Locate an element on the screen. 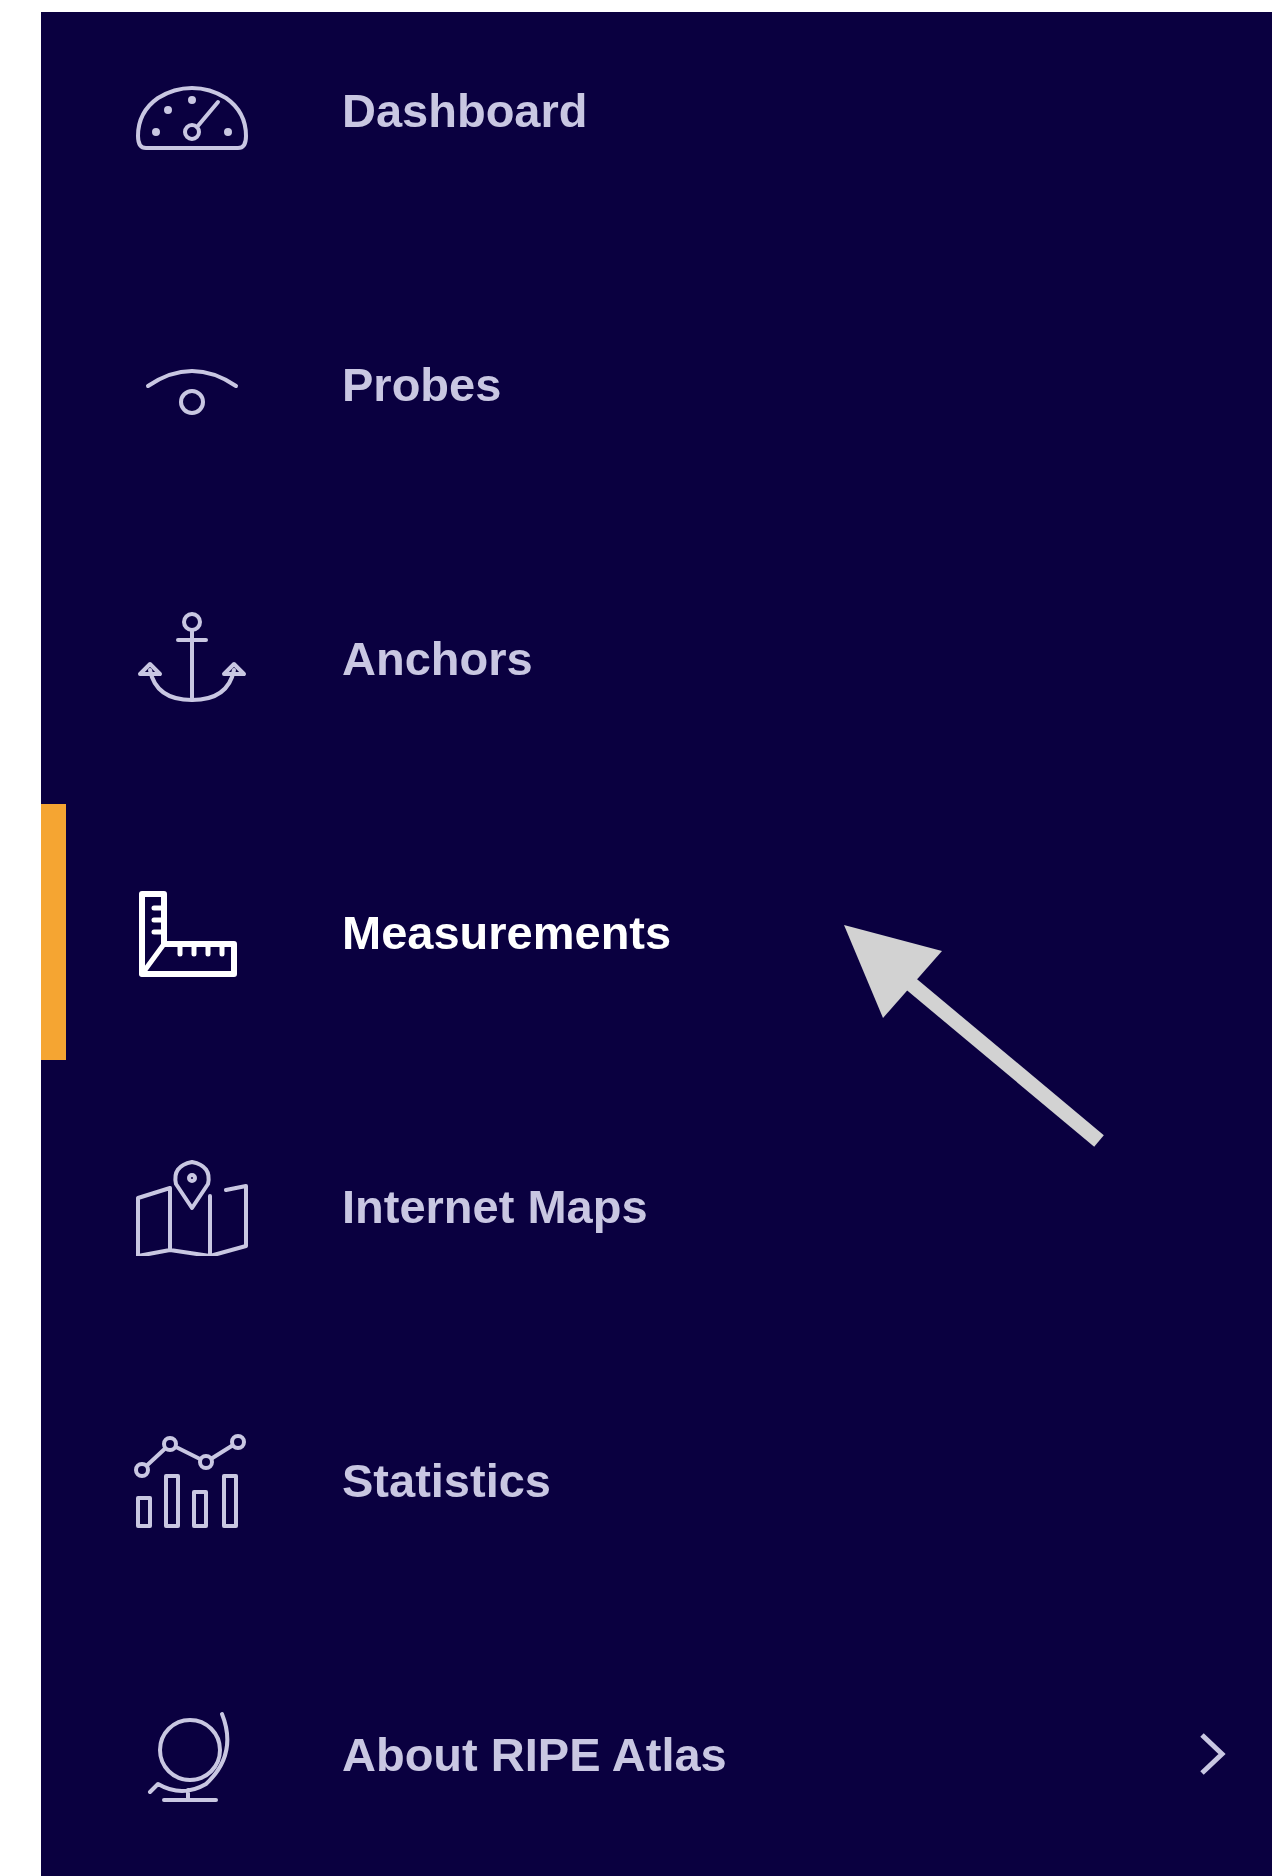  menu-label: Internet Maps is located at coordinates (495, 1206).